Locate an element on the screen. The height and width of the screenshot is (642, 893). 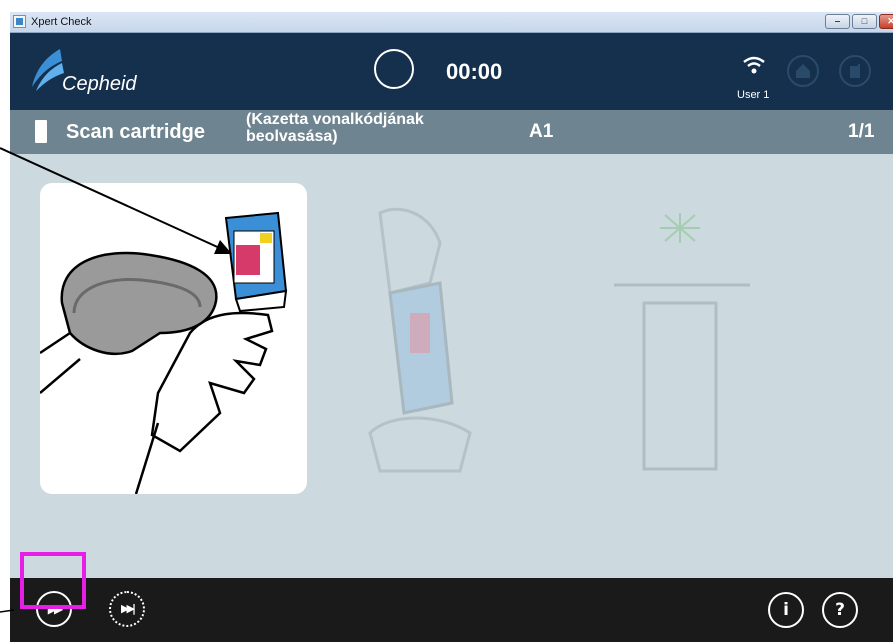
button-callout-line is located at coordinates (7, 611).